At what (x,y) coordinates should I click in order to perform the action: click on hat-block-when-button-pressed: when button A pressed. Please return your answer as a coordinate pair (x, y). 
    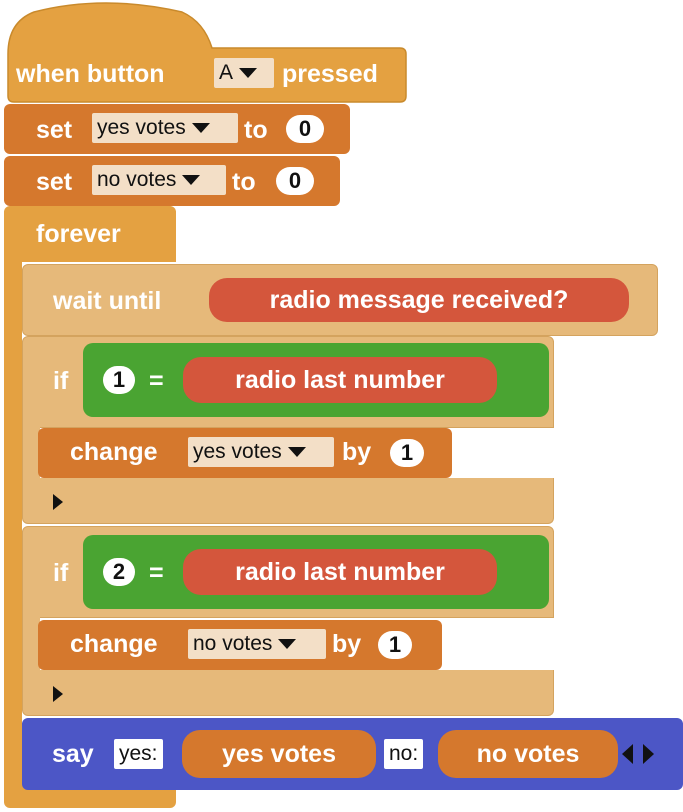
    Looking at the image, I should click on (206, 52).